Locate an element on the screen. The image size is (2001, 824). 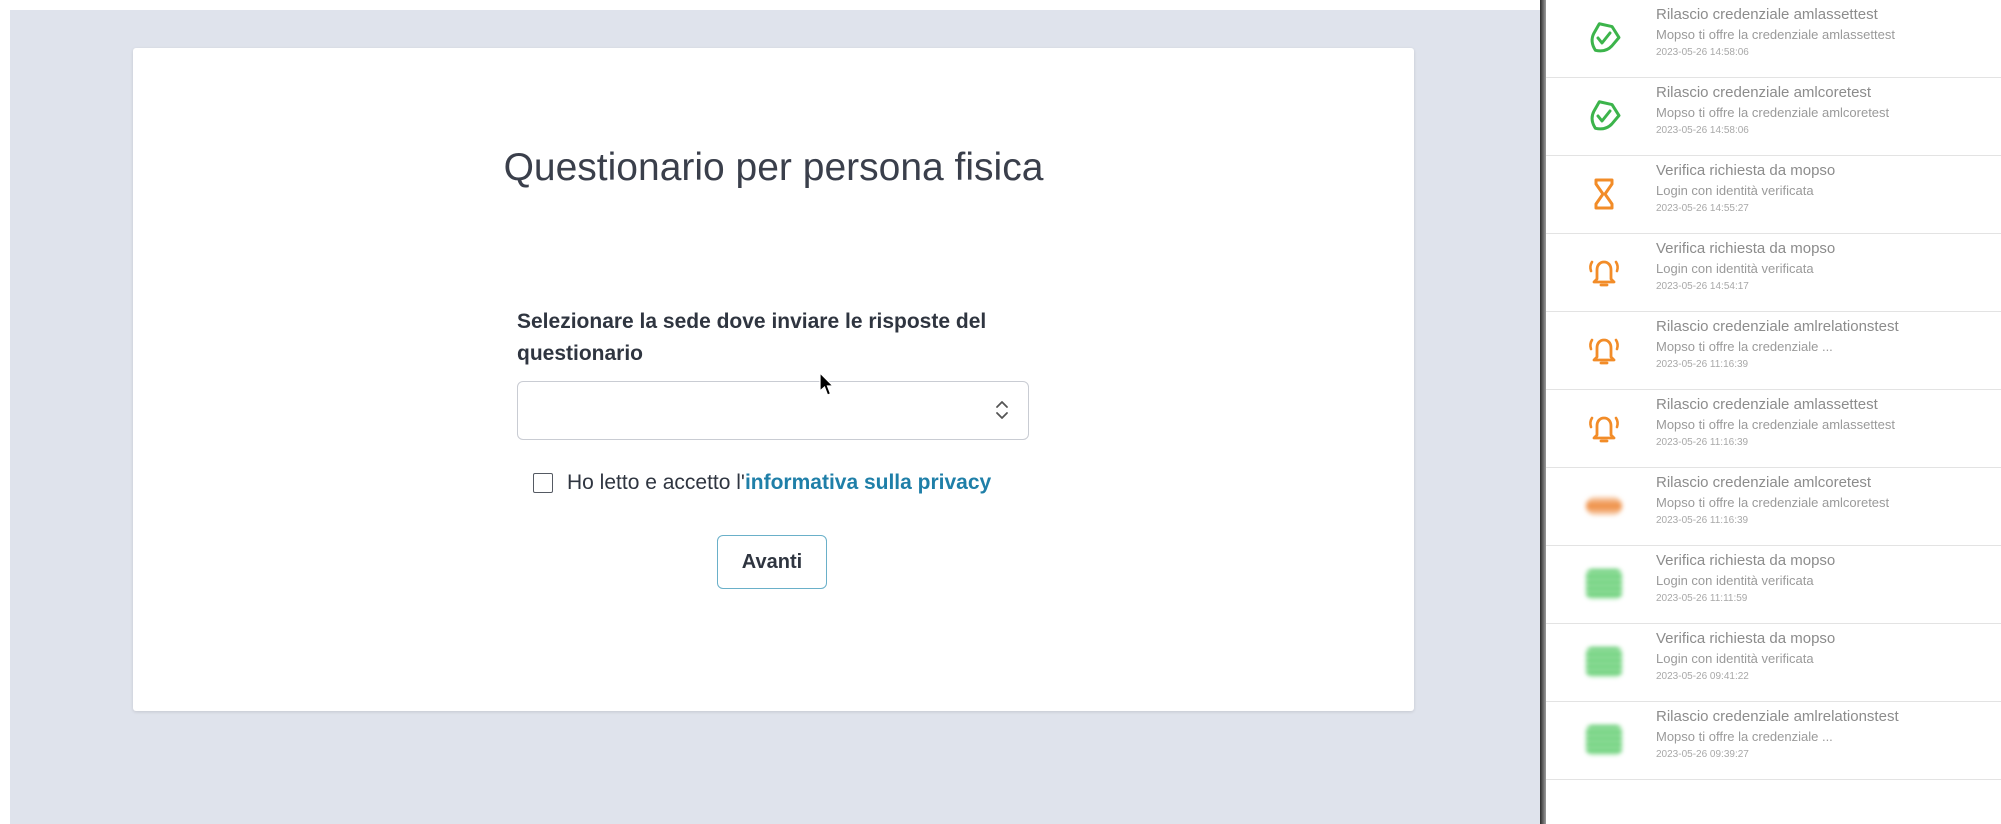
notification-time: 2023-05-26 09:41:22 is located at coordinates (1702, 676).